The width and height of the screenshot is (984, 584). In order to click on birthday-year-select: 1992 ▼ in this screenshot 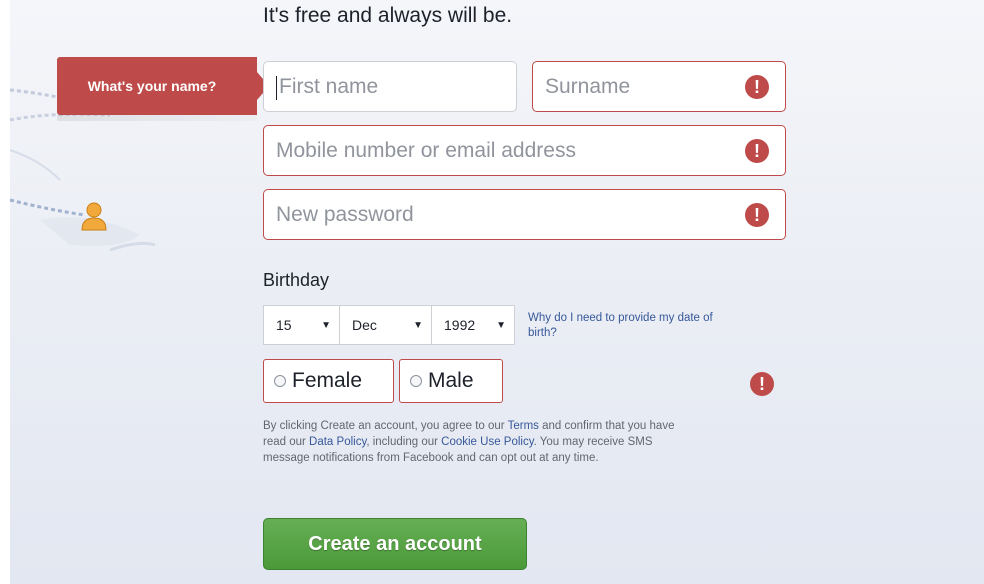, I will do `click(473, 325)`.